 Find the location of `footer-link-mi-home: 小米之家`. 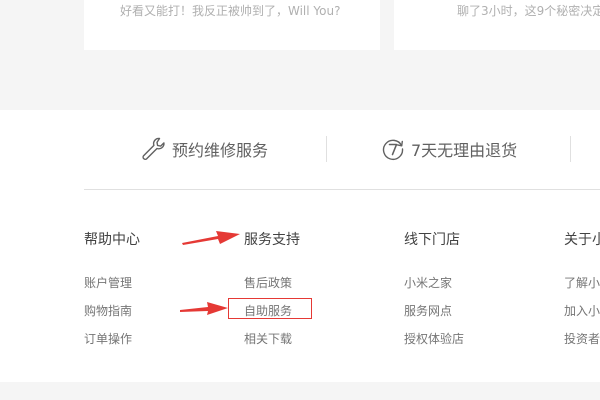

footer-link-mi-home: 小米之家 is located at coordinates (428, 282).